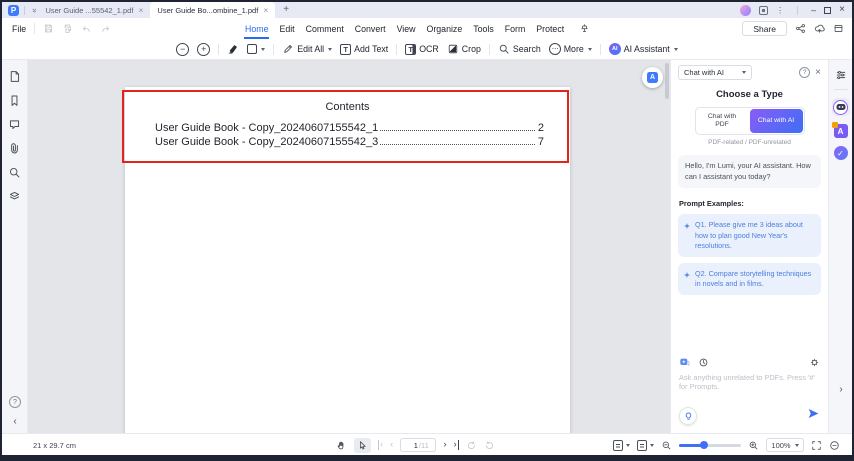 The height and width of the screenshot is (461, 854). I want to click on menu-edit: Edit, so click(286, 28).